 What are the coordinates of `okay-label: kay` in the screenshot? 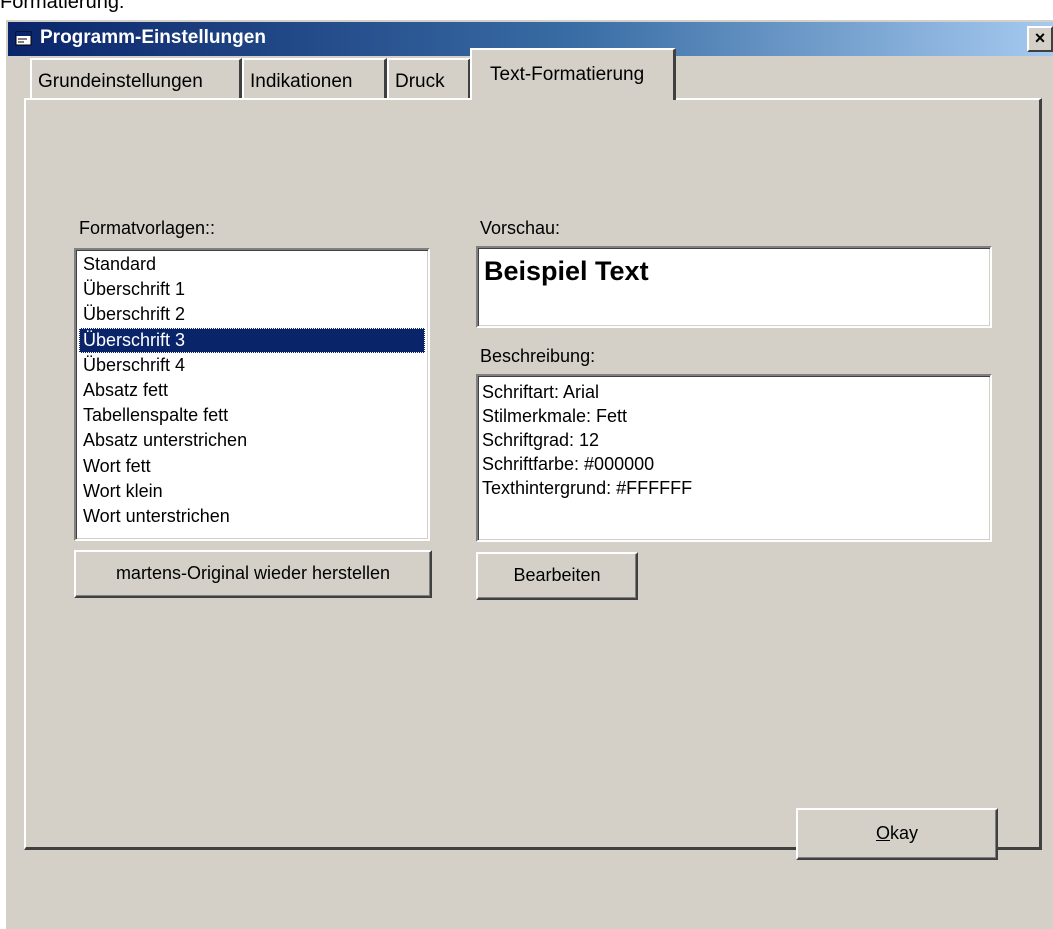 It's located at (904, 833).